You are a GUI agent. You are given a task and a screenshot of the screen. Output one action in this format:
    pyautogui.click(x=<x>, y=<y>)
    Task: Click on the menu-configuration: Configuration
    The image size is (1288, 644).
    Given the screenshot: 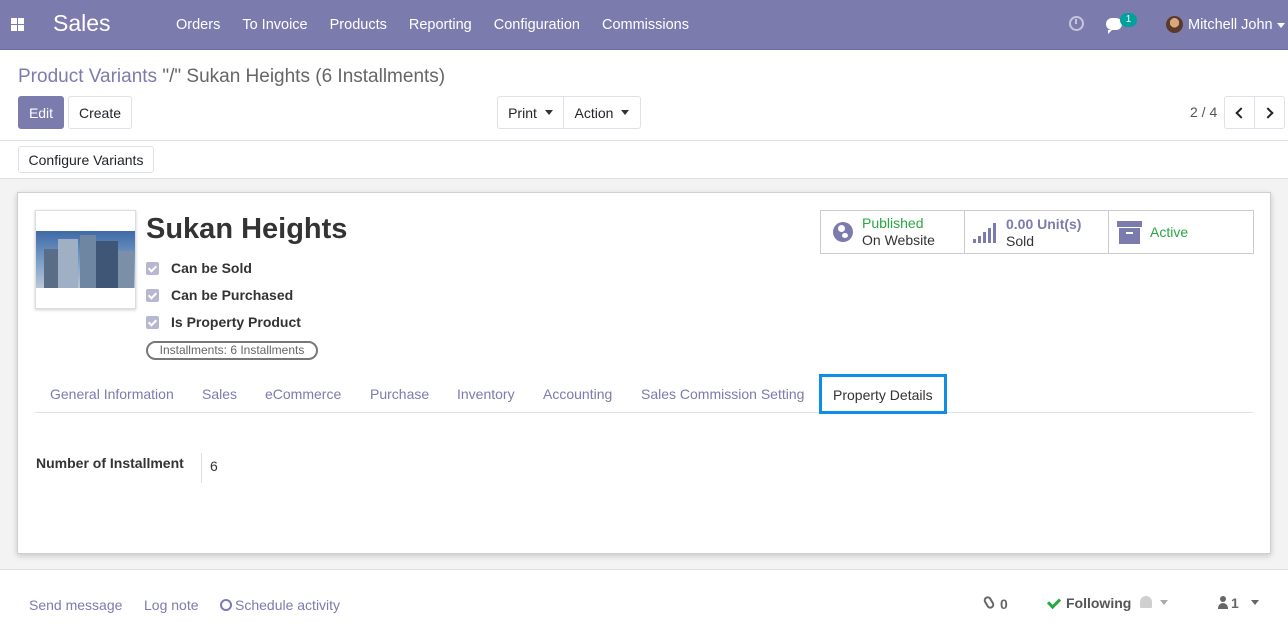 What is the action you would take?
    pyautogui.click(x=537, y=25)
    